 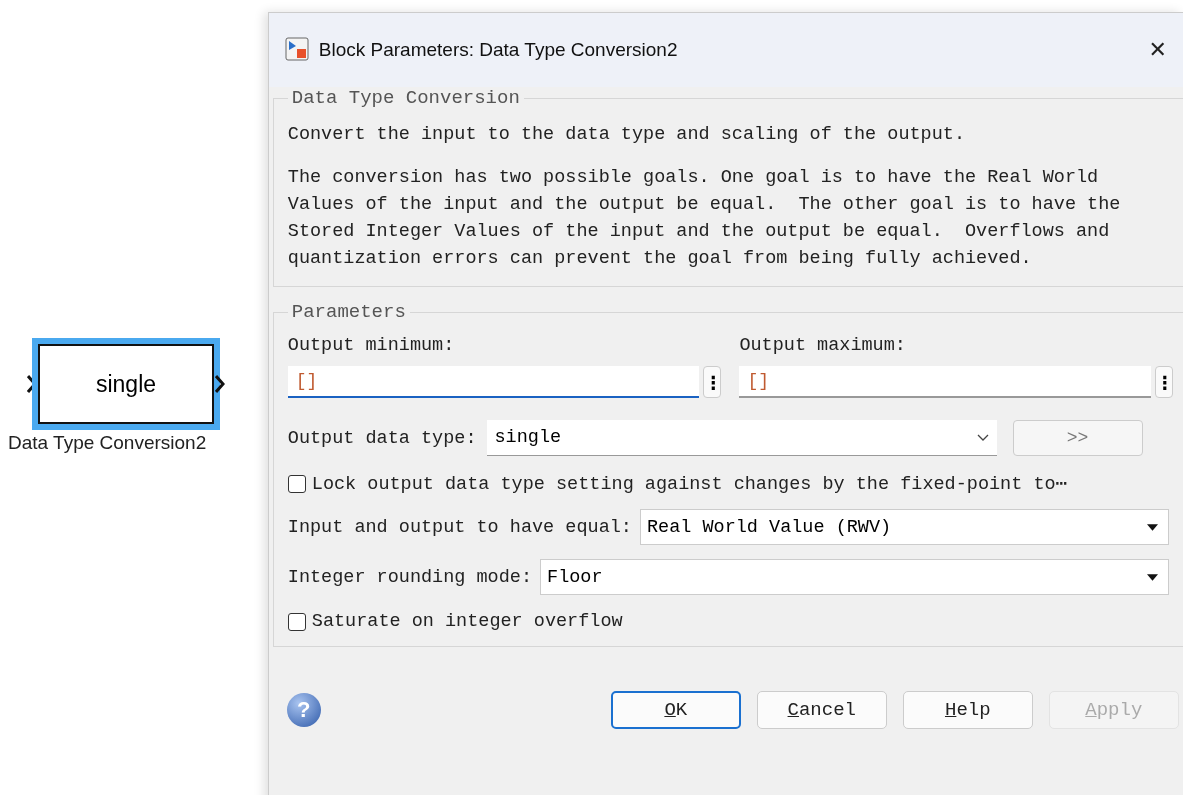 I want to click on checkbox-label: Saturate on integer overflow, so click(x=467, y=621).